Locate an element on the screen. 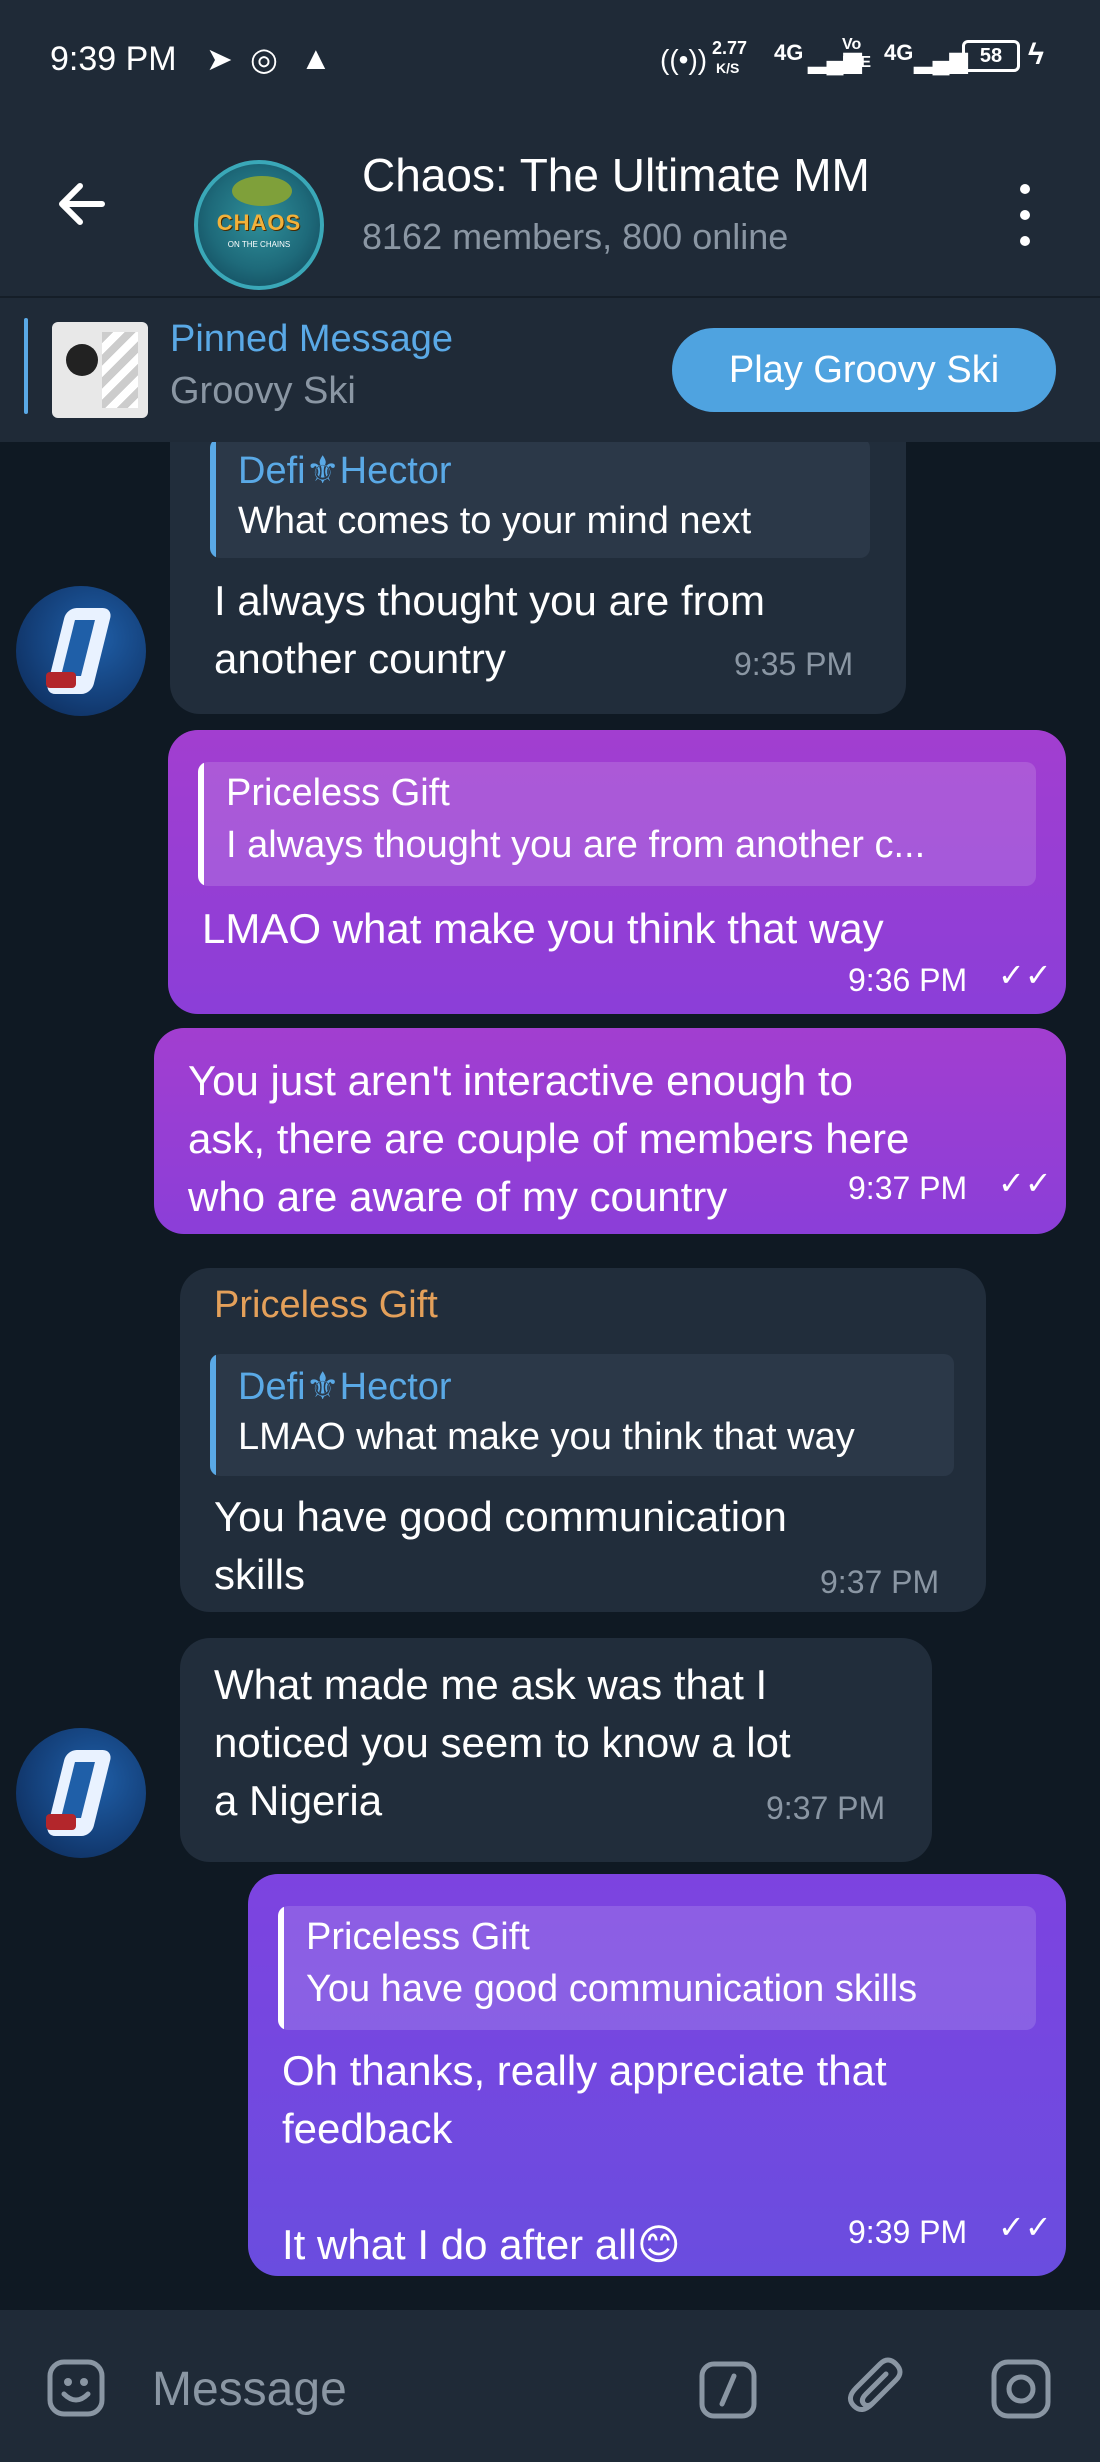 The width and height of the screenshot is (1100, 2462). group-logo-subtext: ON THE CHAINS is located at coordinates (259, 244).